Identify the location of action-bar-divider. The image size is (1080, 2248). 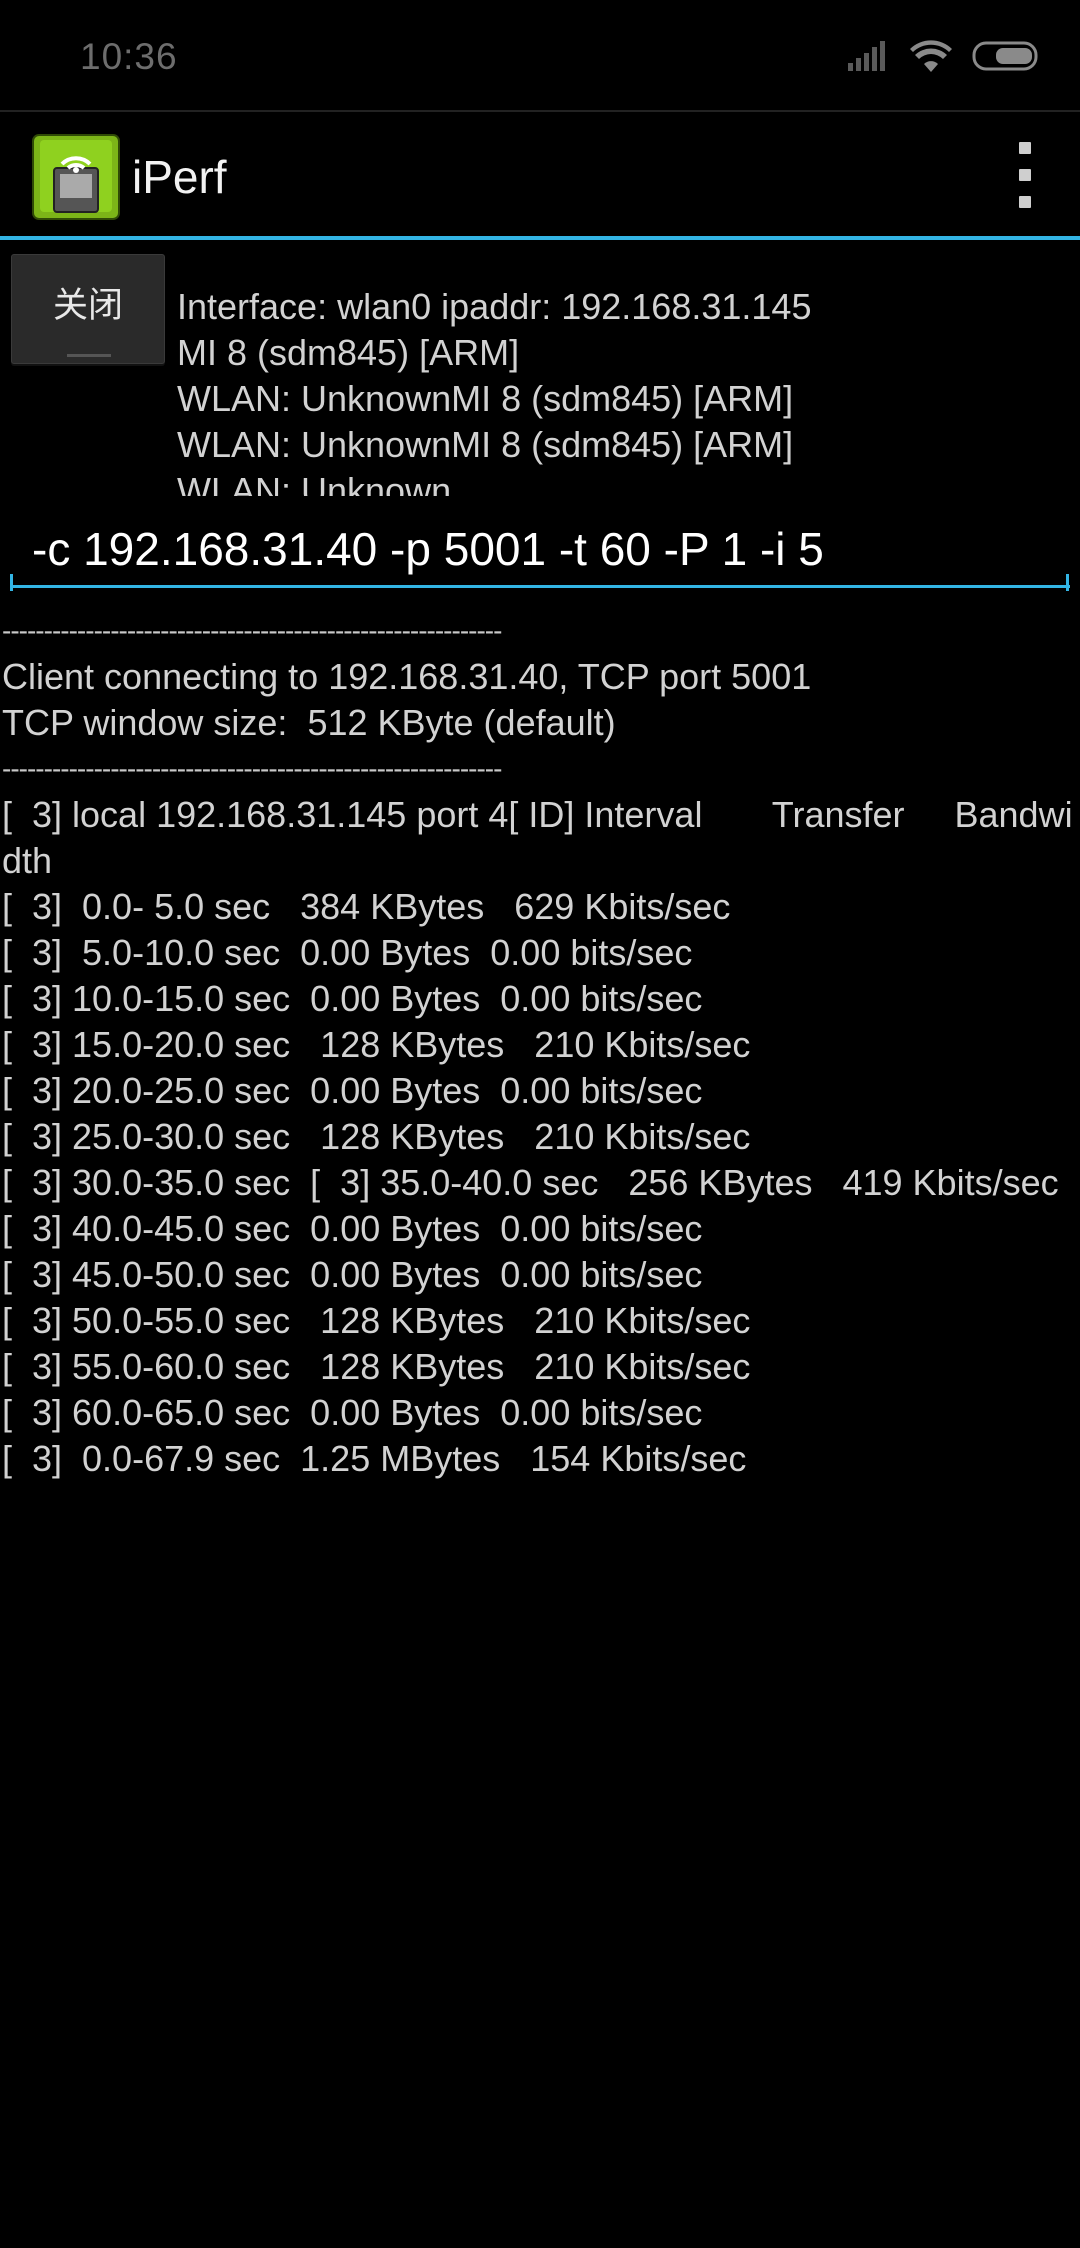
(540, 238).